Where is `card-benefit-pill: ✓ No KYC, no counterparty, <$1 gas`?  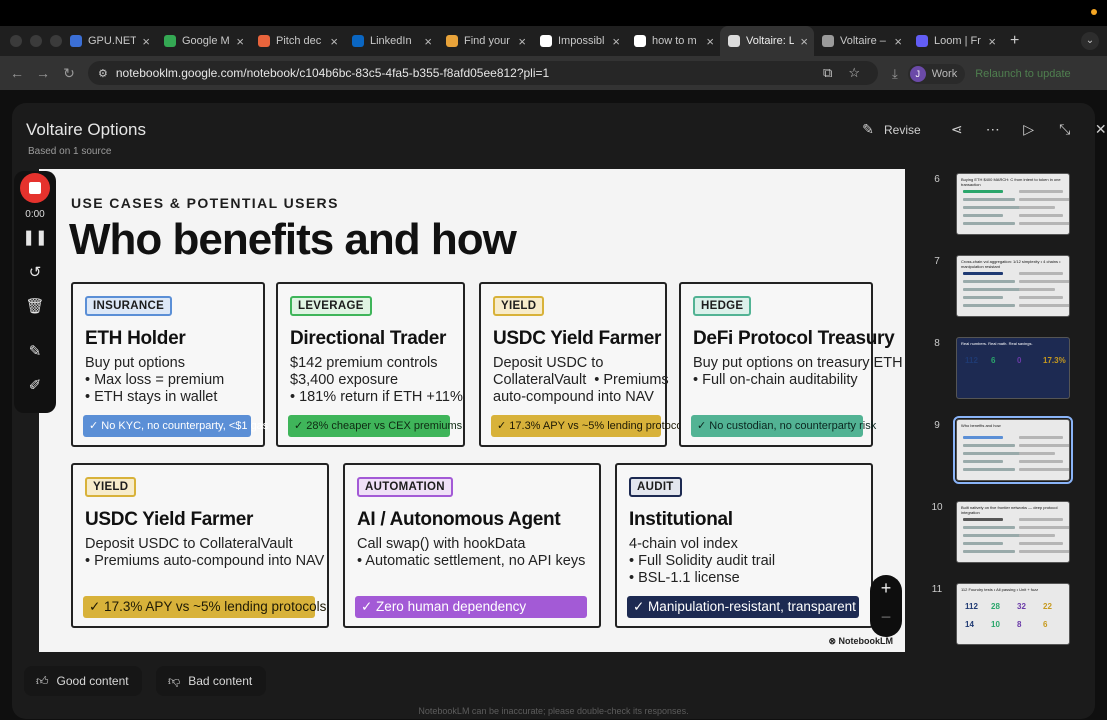 card-benefit-pill: ✓ No KYC, no counterparty, <$1 gas is located at coordinates (175, 426).